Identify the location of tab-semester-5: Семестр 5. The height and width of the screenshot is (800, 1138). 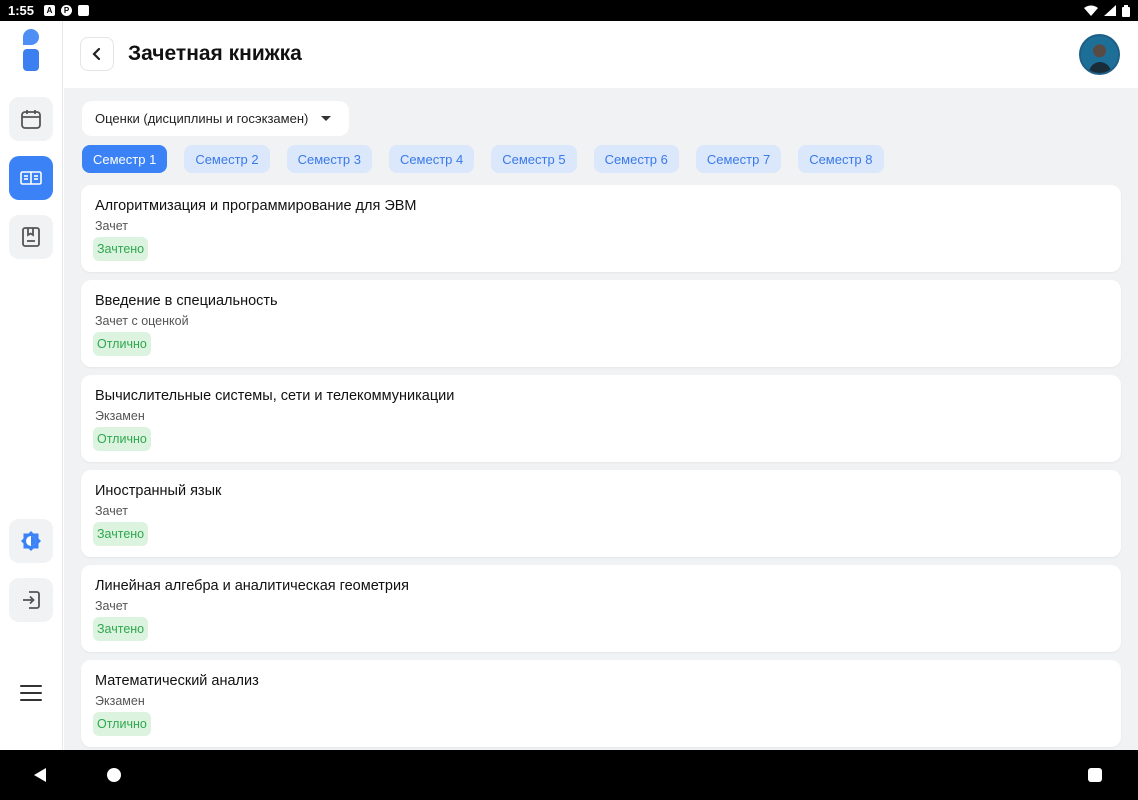
(534, 159).